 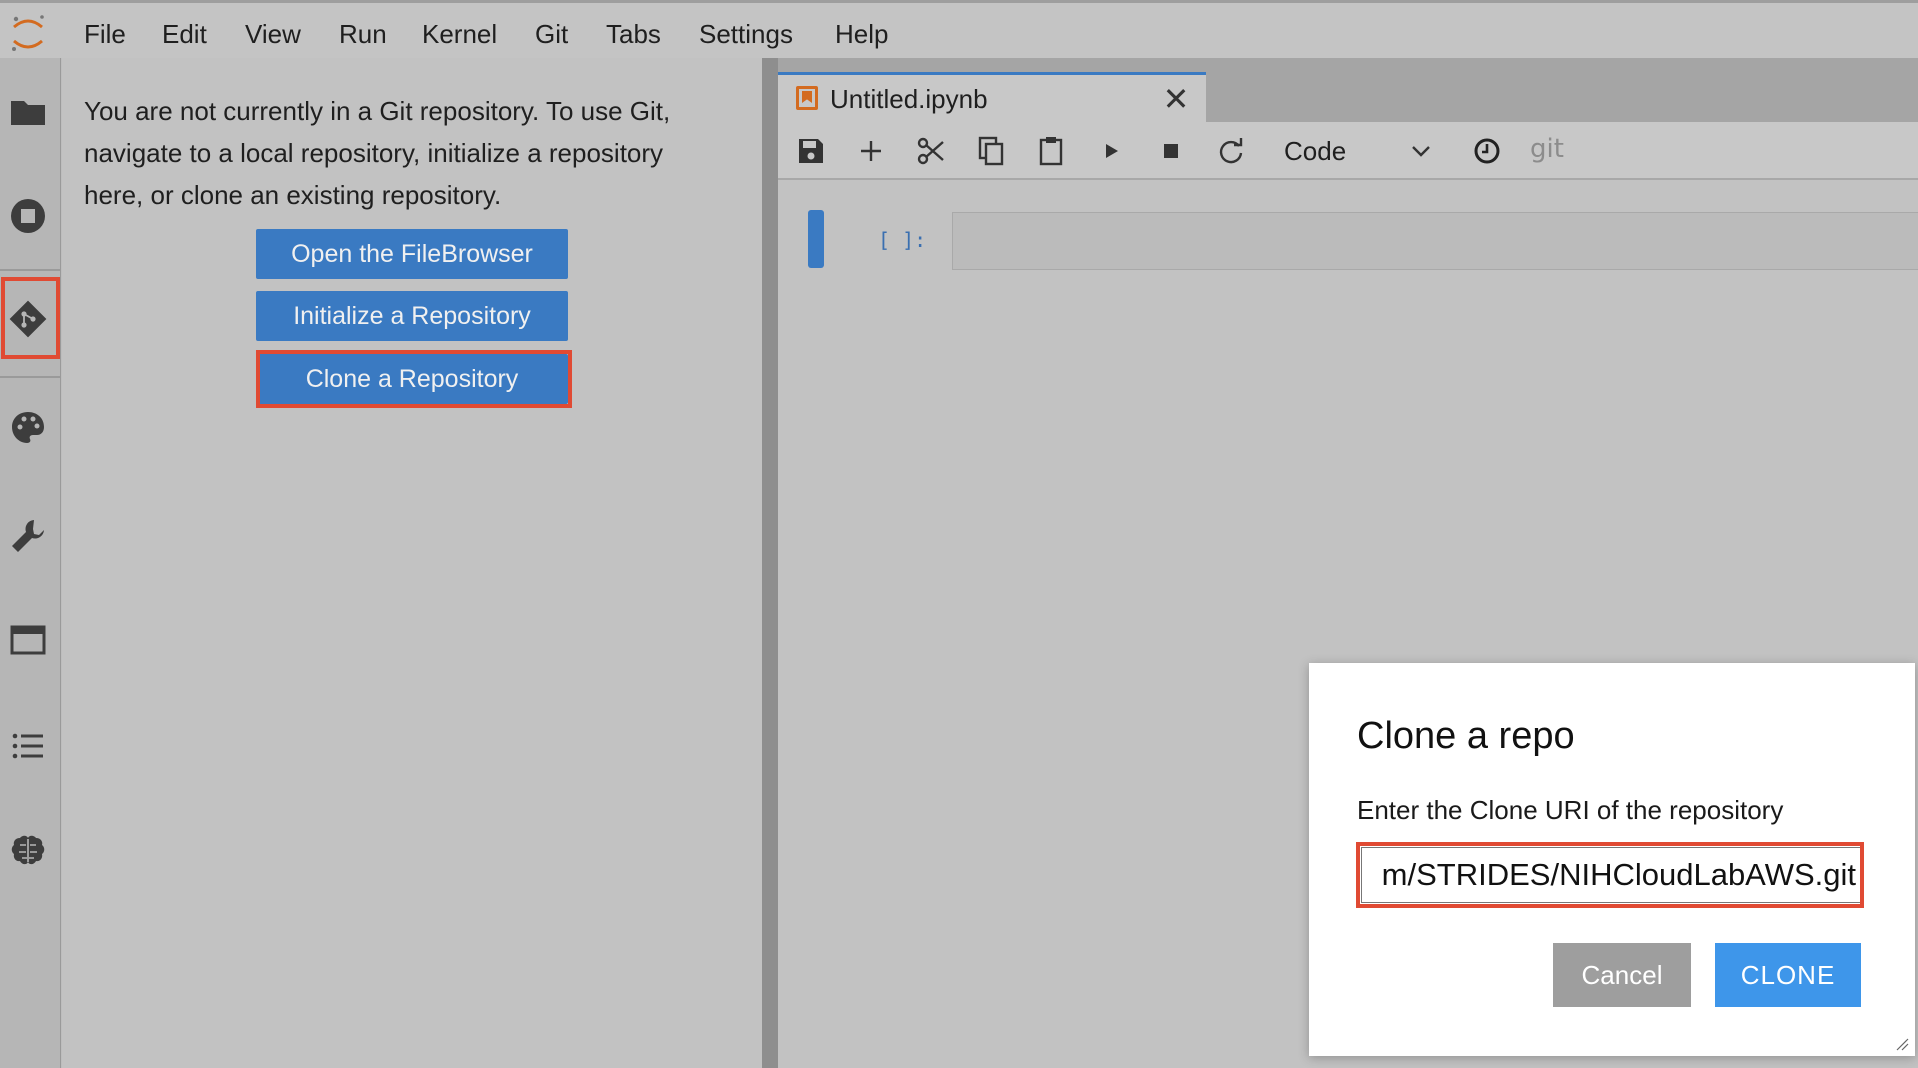 I want to click on menu-tabs: Tabs, so click(x=633, y=34).